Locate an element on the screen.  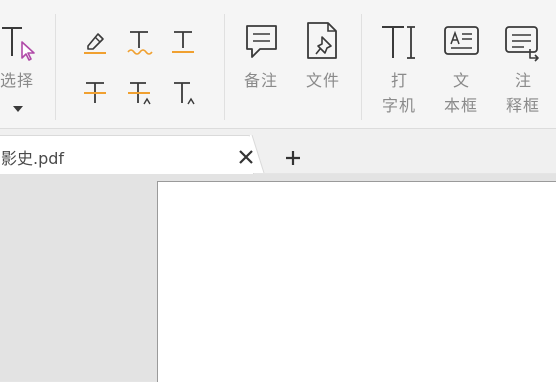
replace-text-icon is located at coordinates (139, 93).